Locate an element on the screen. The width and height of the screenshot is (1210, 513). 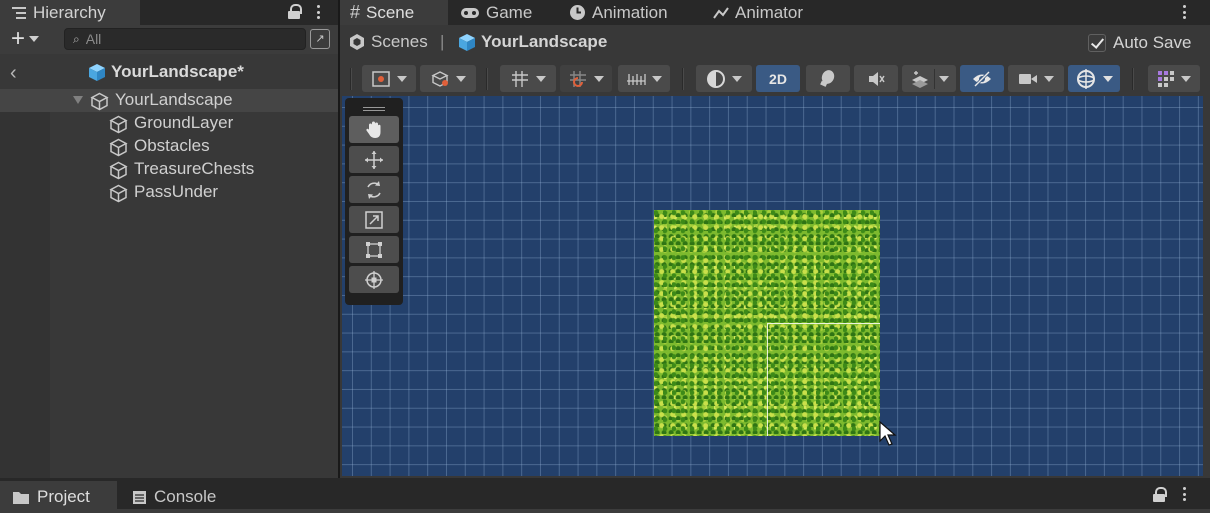
rect-tool-button is located at coordinates (374, 249).